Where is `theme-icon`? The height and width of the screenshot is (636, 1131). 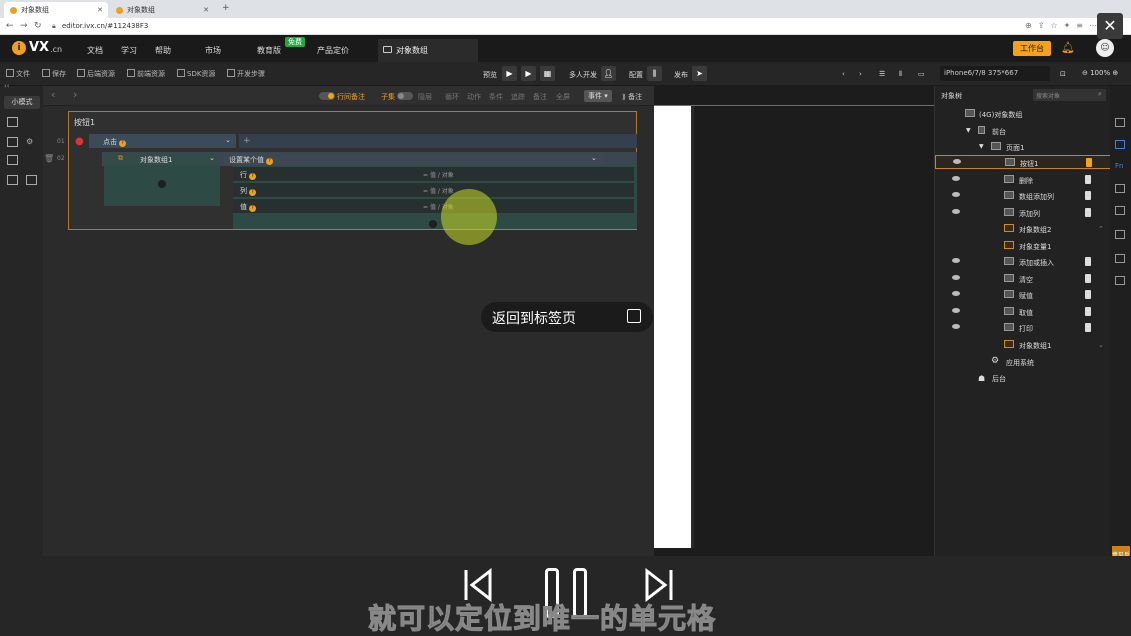
theme-icon is located at coordinates (1120, 188).